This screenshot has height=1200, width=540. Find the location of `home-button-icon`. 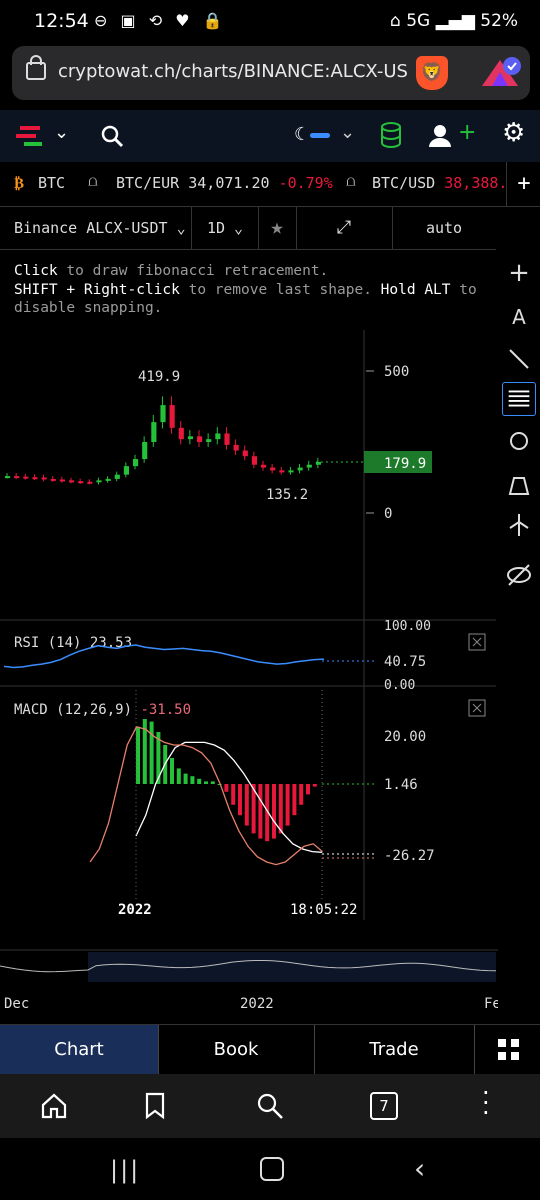

home-button-icon is located at coordinates (272, 1169).